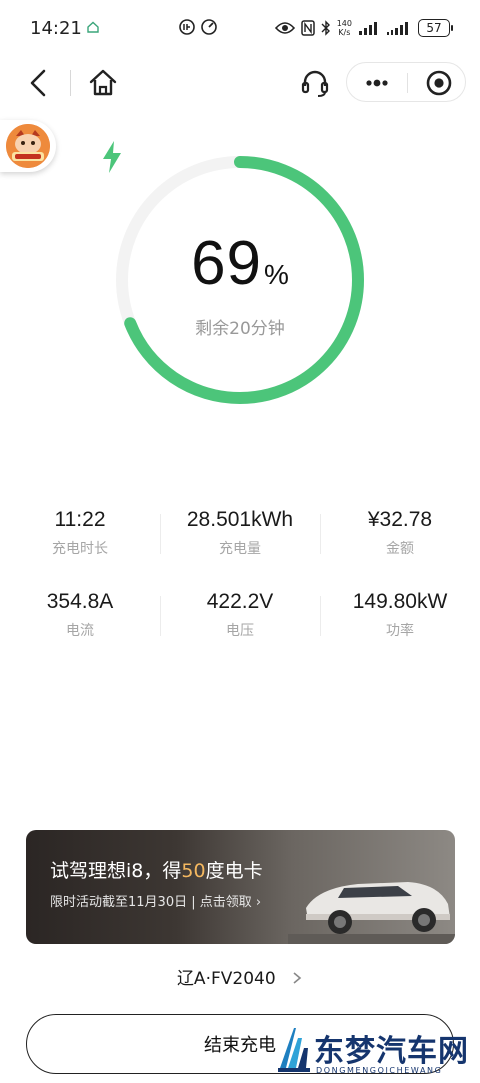 This screenshot has width=480, height=1083. What do you see at coordinates (226, 979) in the screenshot?
I see `plate-number: 辽A·FV2040` at bounding box center [226, 979].